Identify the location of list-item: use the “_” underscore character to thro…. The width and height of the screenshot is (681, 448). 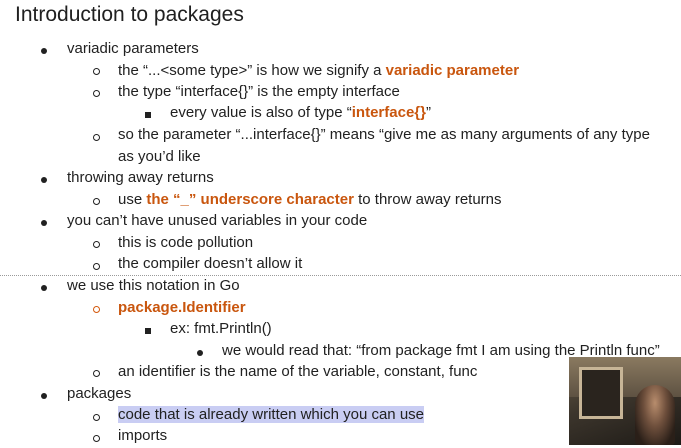
(310, 199).